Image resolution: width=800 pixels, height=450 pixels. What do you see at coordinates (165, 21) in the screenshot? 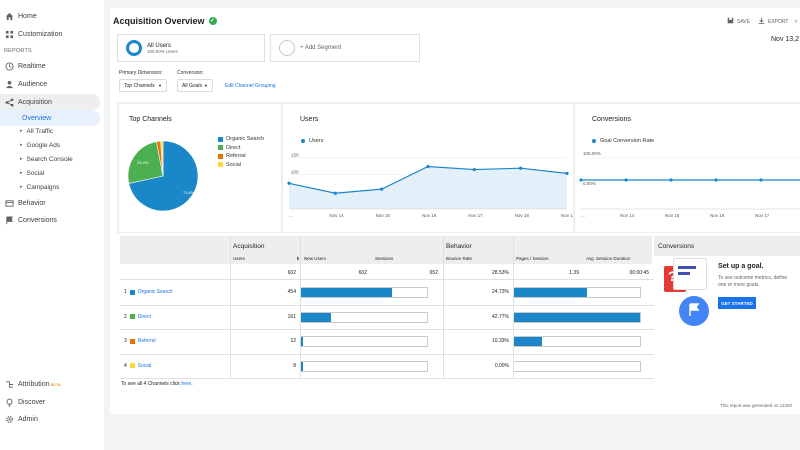
I see `page-title: Acquisition Overview ✓` at bounding box center [165, 21].